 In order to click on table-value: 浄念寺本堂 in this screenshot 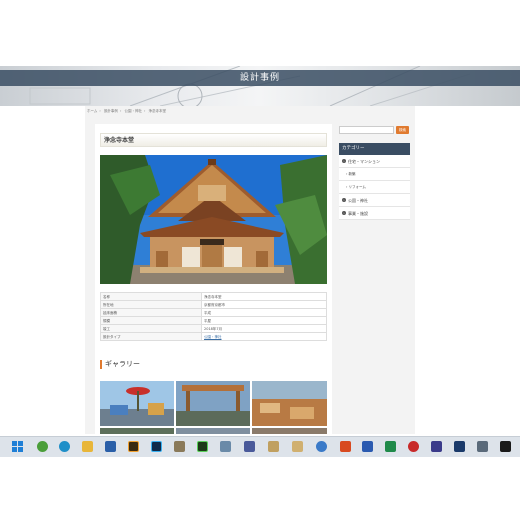, I will do `click(264, 296)`.